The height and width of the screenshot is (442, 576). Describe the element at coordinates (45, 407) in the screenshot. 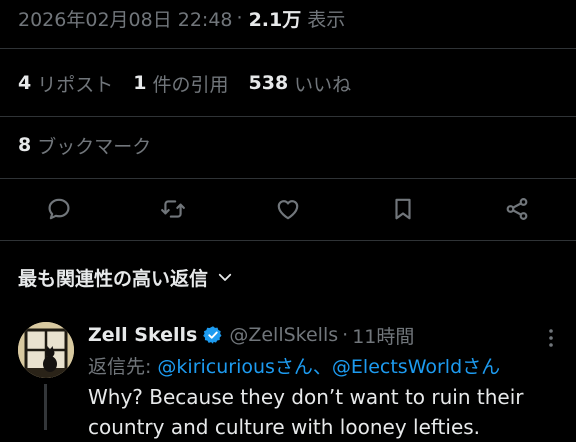

I see `thread-line` at that location.